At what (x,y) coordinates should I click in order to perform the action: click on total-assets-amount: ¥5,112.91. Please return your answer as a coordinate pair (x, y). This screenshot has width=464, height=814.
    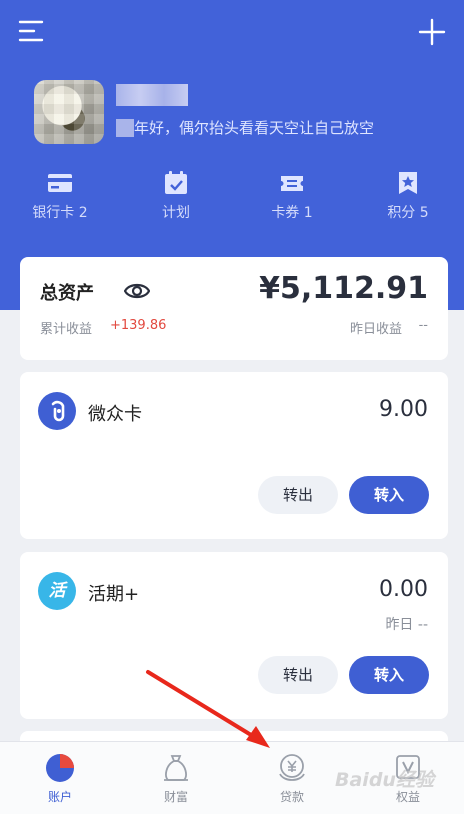
    Looking at the image, I should click on (343, 288).